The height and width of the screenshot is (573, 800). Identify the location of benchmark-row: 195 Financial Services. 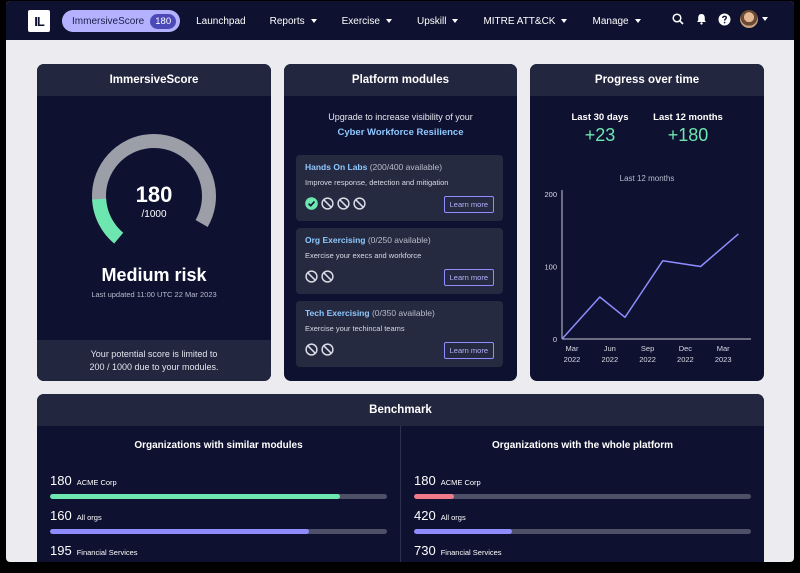
(218, 552).